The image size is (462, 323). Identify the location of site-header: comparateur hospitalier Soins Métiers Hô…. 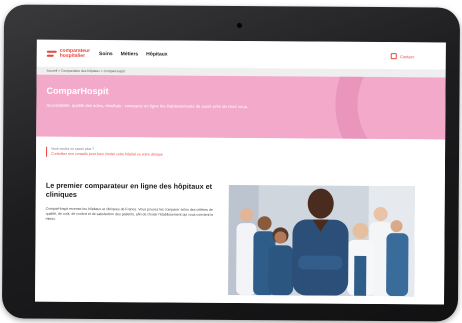
(241, 54).